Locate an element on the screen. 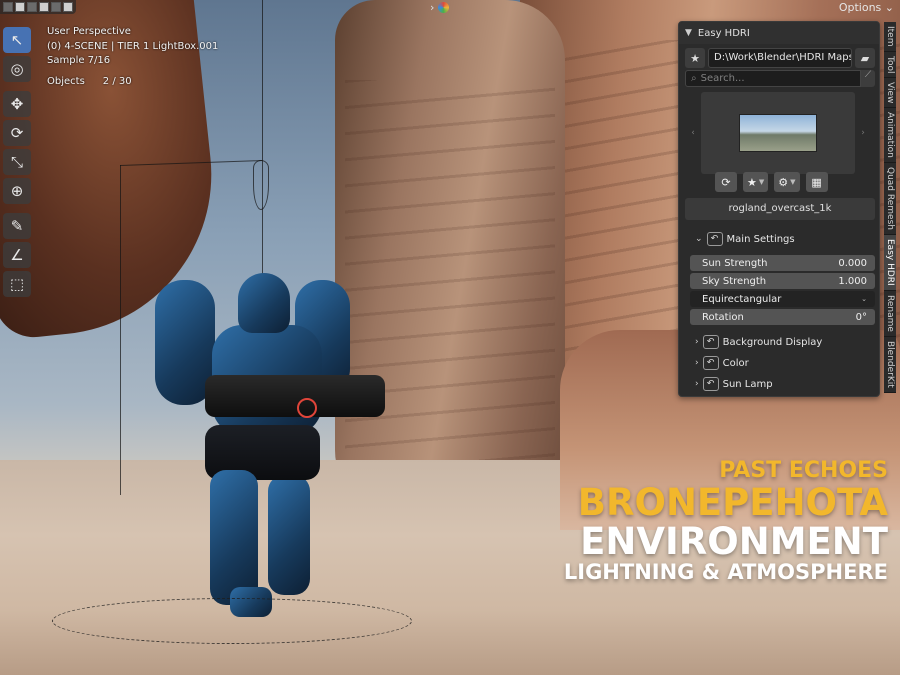 Image resolution: width=900 pixels, height=675 pixels. projection-select: Equirectangular ⌄ is located at coordinates (782, 299).